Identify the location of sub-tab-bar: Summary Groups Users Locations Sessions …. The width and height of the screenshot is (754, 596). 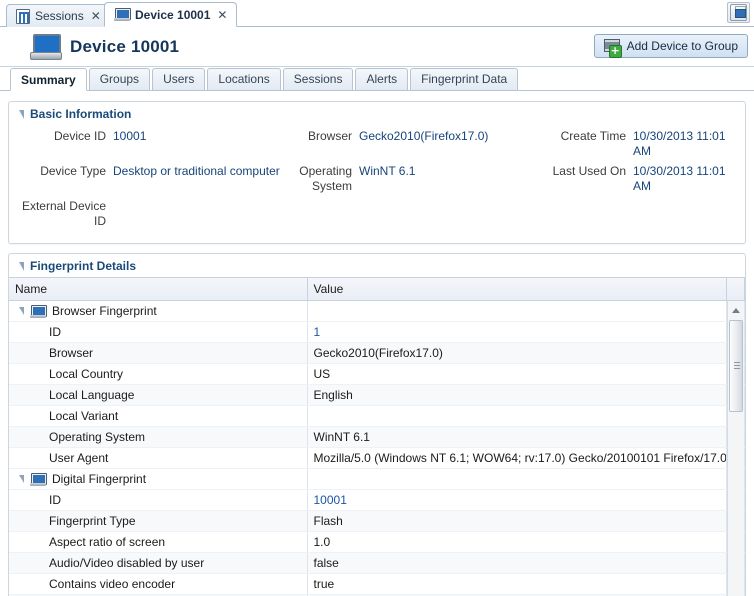
(377, 79).